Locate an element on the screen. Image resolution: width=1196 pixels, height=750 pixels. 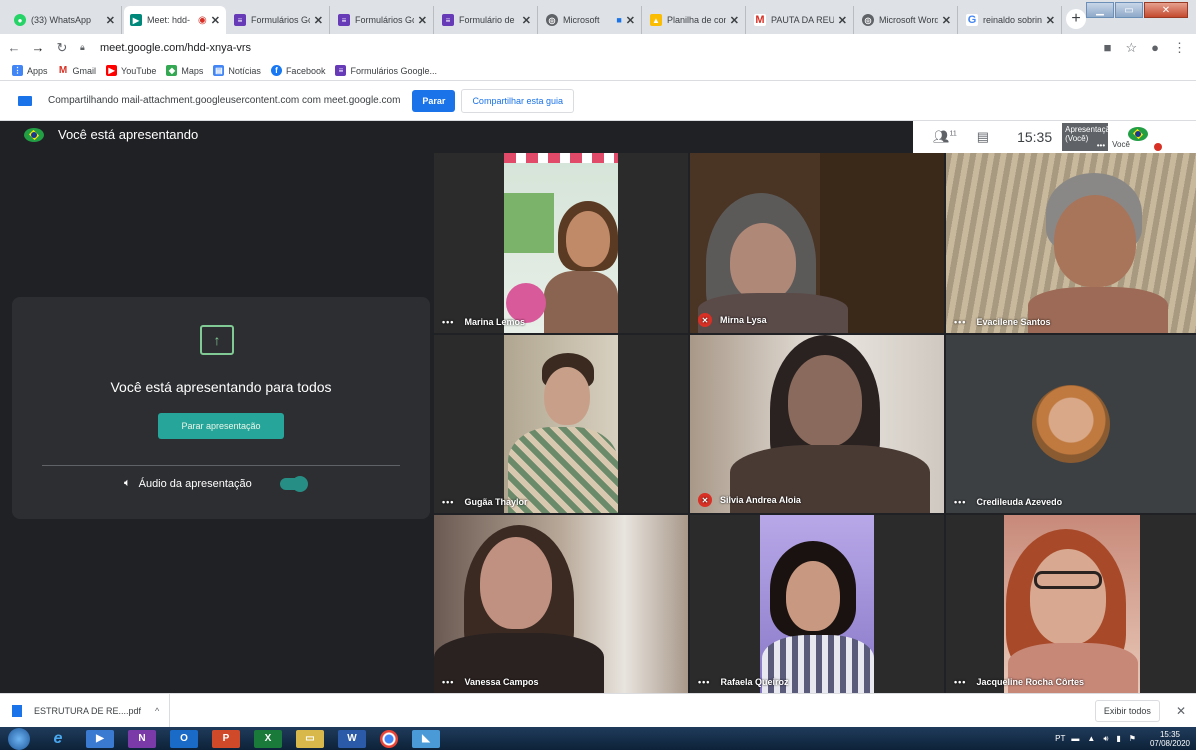
reload-button: ↻ is located at coordinates (62, 48).